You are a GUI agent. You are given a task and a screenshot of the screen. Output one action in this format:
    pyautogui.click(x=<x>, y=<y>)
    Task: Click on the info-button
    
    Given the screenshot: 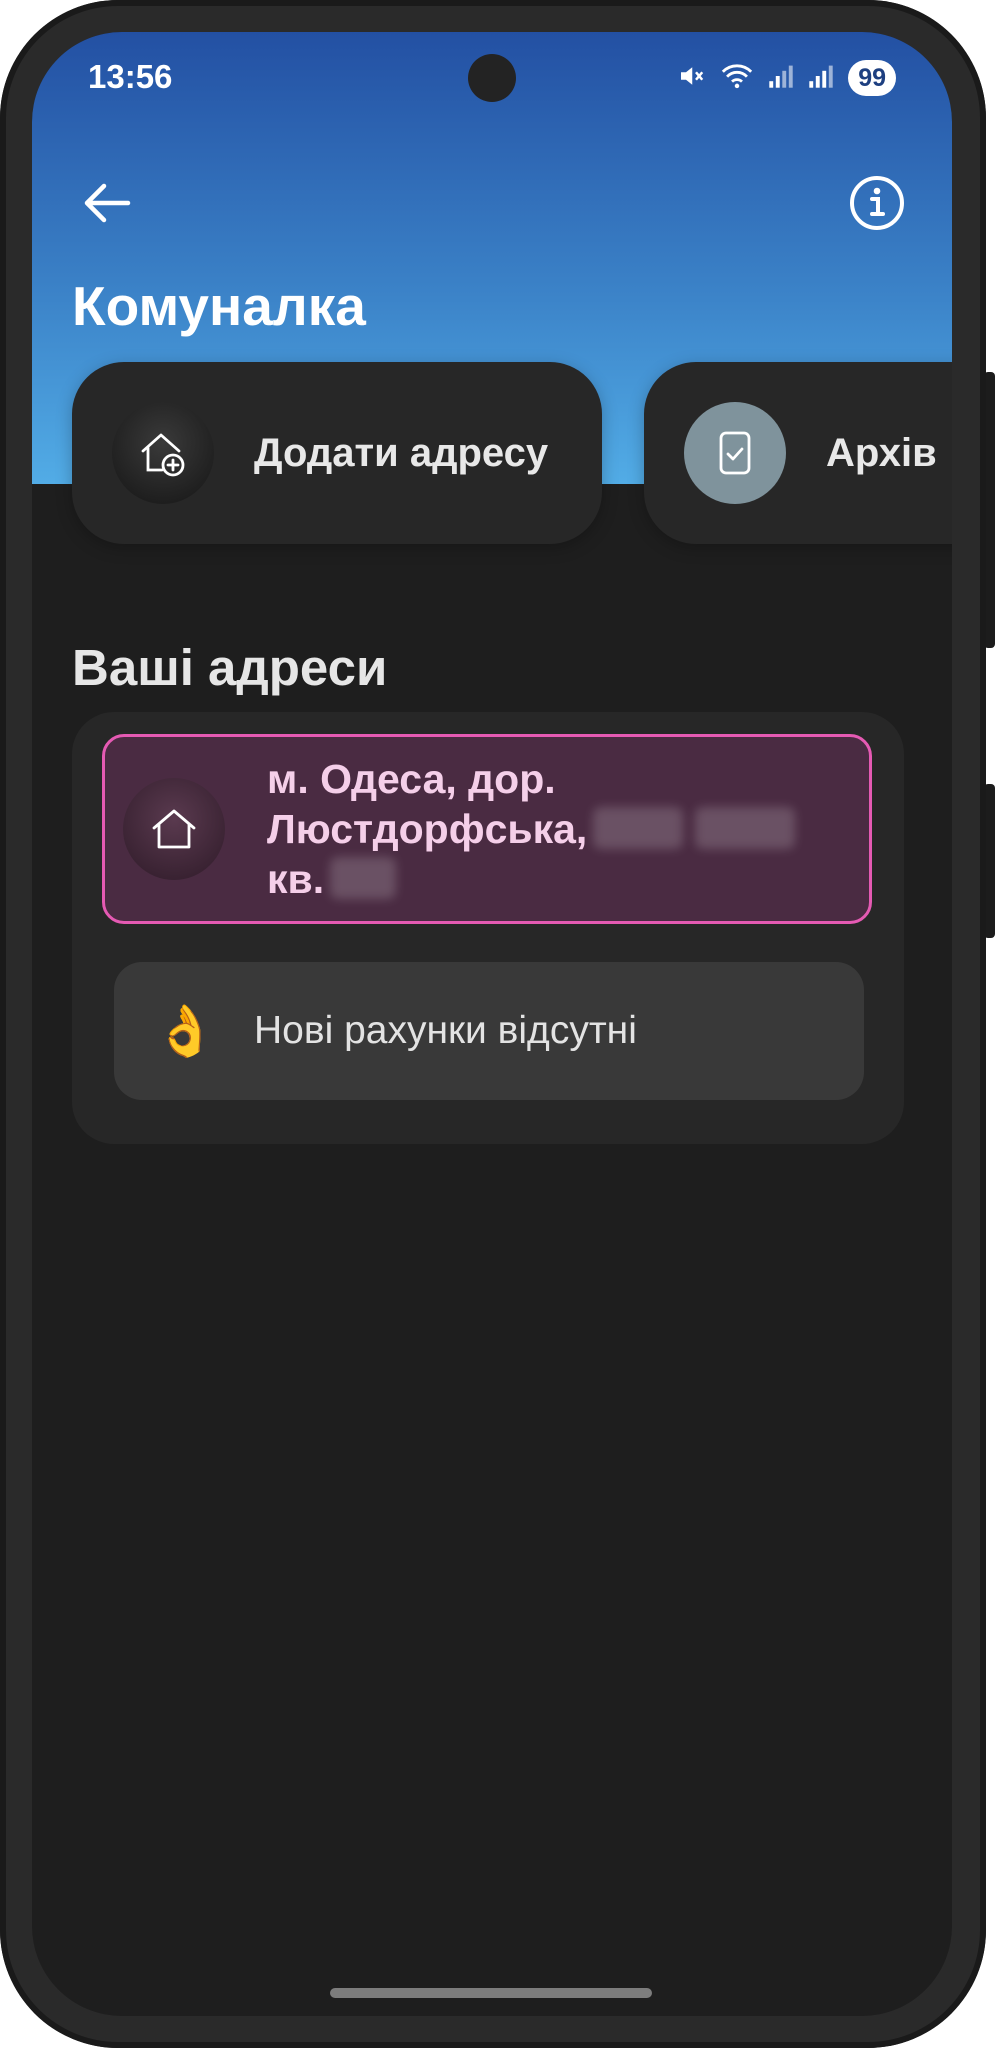 What is the action you would take?
    pyautogui.click(x=877, y=203)
    